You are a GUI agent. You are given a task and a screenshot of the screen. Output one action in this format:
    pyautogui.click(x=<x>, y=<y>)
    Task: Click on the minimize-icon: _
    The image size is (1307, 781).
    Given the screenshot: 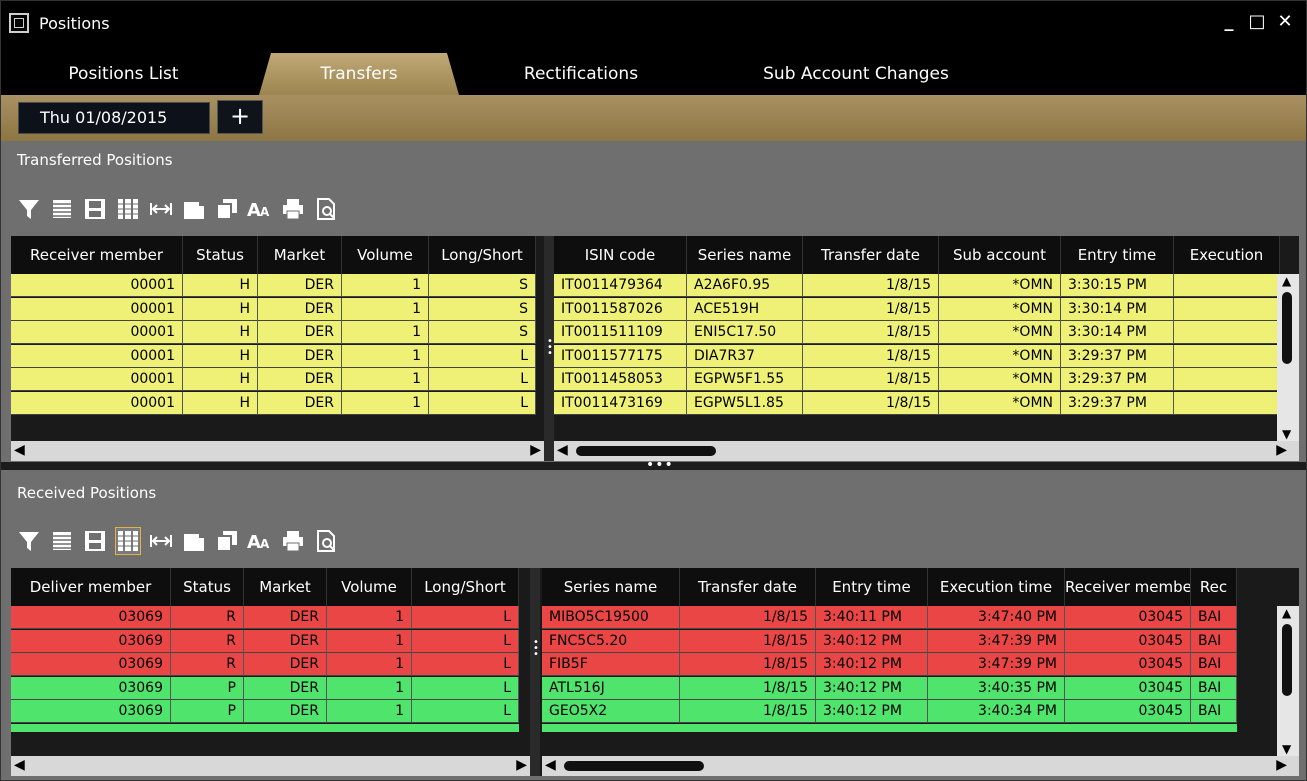 What is the action you would take?
    pyautogui.click(x=1229, y=21)
    